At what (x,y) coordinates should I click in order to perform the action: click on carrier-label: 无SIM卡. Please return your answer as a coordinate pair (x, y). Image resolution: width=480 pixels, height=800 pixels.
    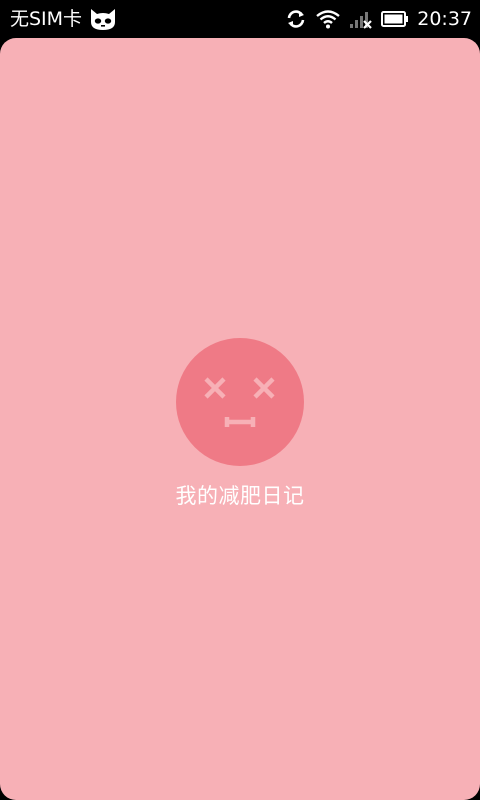
    Looking at the image, I should click on (46, 19).